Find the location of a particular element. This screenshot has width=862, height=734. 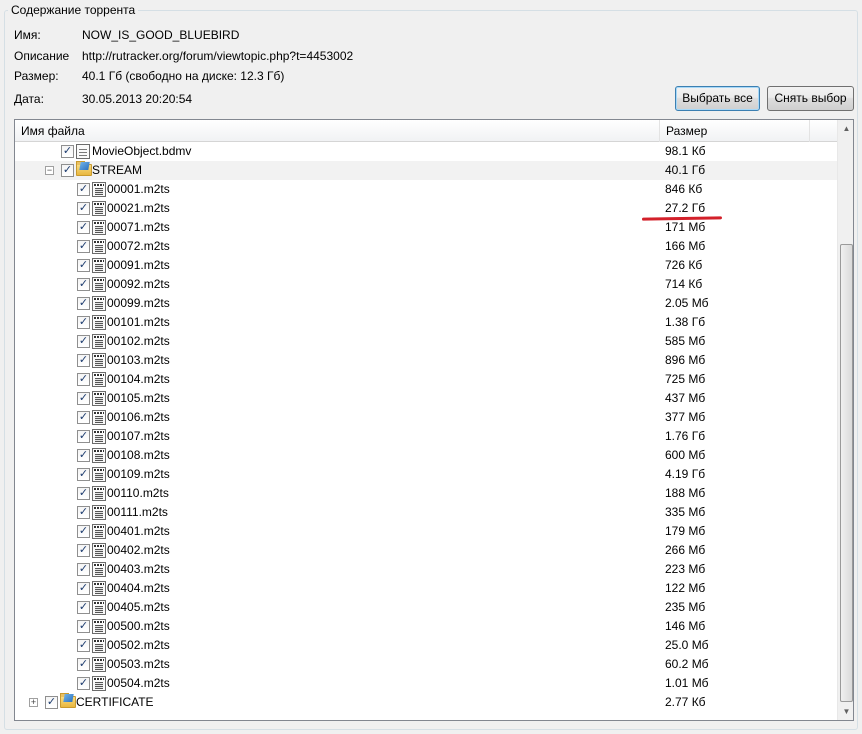

file-size: 60.2 Мб is located at coordinates (687, 664).